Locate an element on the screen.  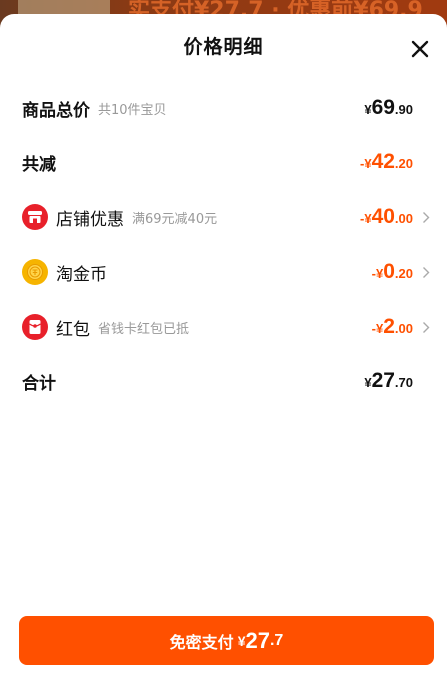
sheet-title: 价格明细 is located at coordinates (223, 47).